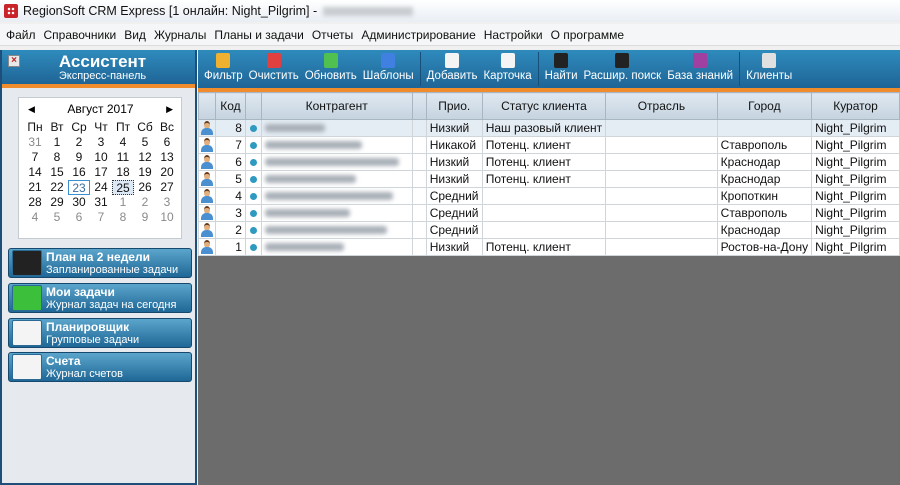 Image resolution: width=900 pixels, height=485 pixels. What do you see at coordinates (145, 187) in the screenshot?
I see `calendar-day: 26` at bounding box center [145, 187].